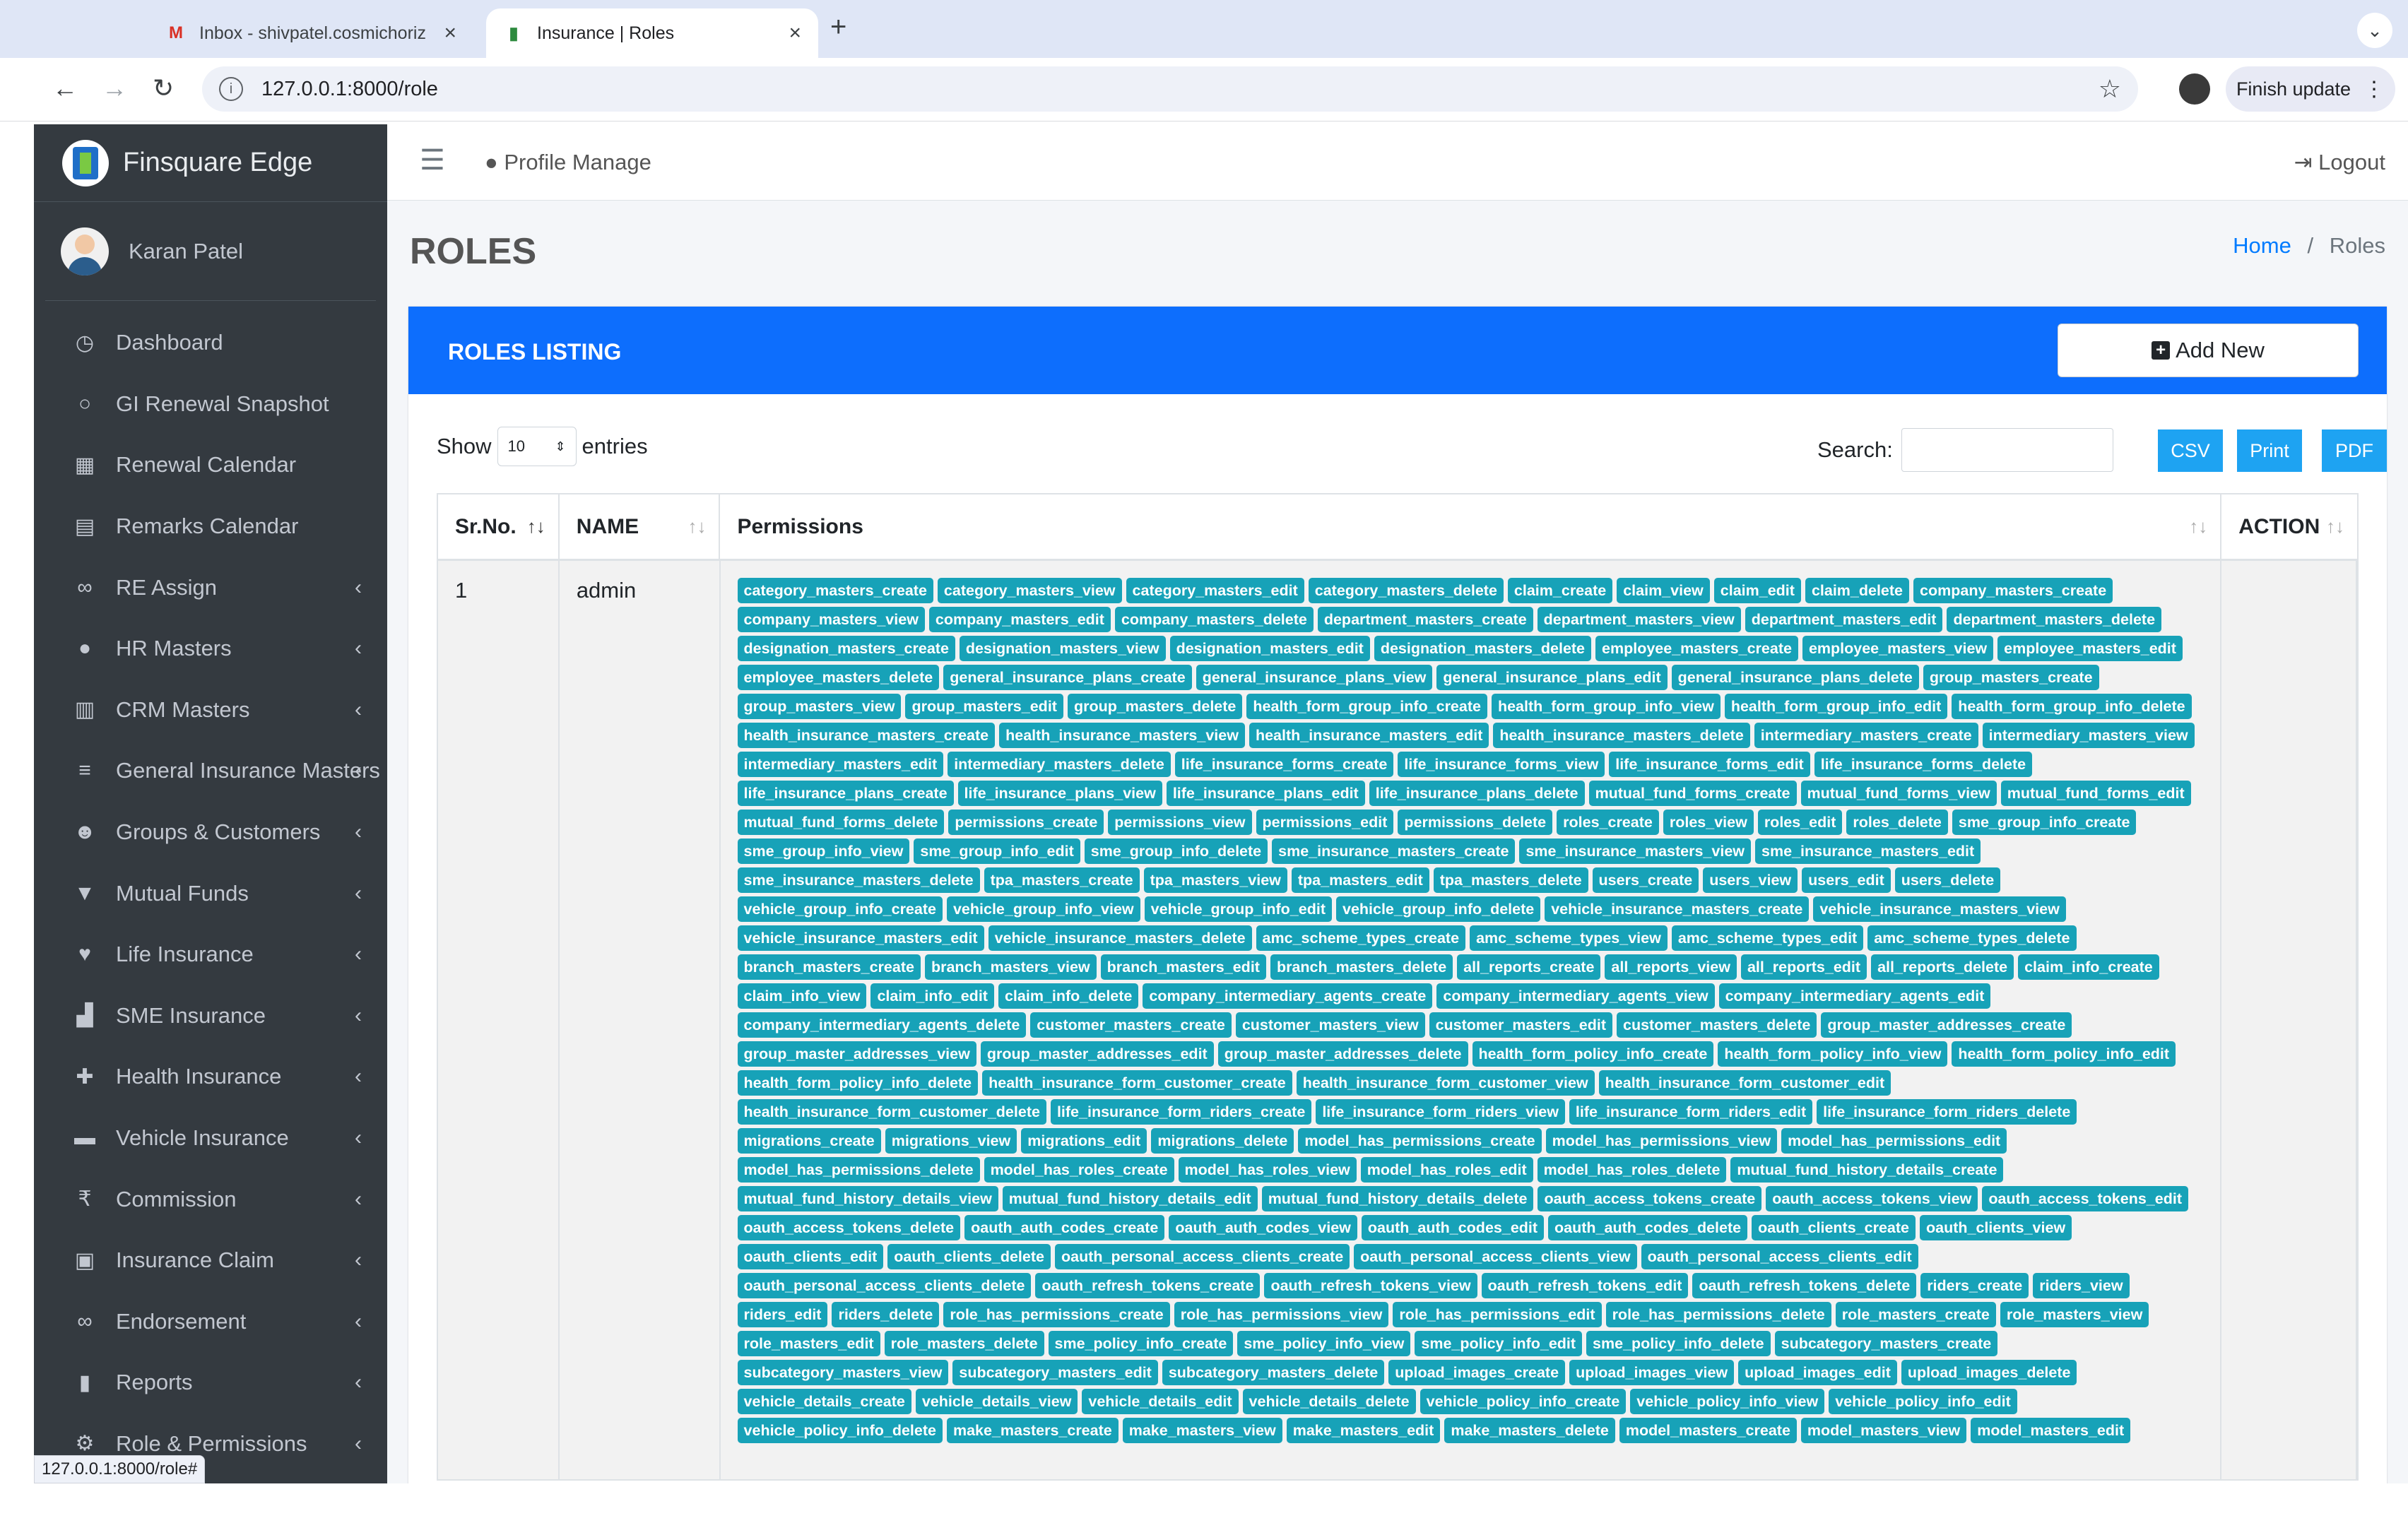  Describe the element at coordinates (231, 89) in the screenshot. I see `site-info-icon: i` at that location.